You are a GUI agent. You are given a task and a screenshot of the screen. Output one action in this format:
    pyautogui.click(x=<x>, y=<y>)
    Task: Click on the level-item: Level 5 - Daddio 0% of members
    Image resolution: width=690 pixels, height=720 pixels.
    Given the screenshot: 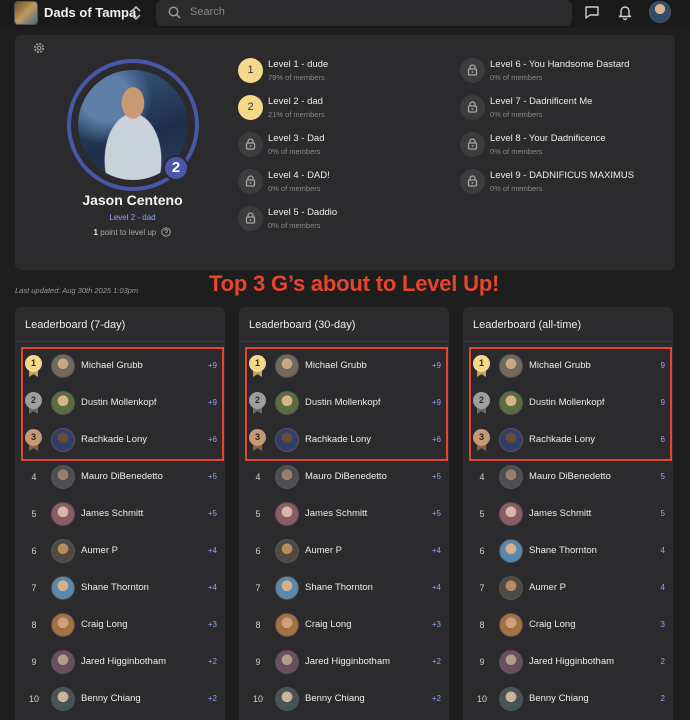 What is the action you would take?
    pyautogui.click(x=338, y=221)
    